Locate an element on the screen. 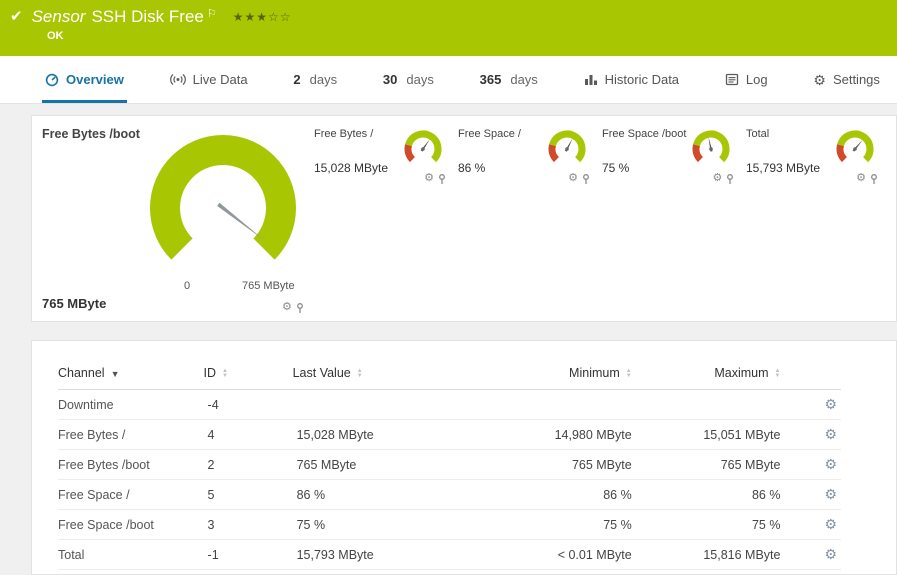  channel-value: 75 % is located at coordinates (616, 168).